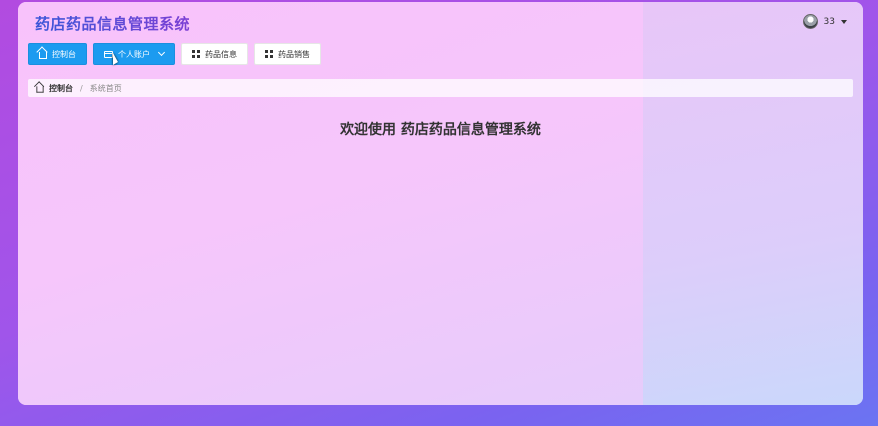 This screenshot has height=426, width=878. Describe the element at coordinates (221, 54) in the screenshot. I see `nav-drug-info-label: 药品信息` at that location.